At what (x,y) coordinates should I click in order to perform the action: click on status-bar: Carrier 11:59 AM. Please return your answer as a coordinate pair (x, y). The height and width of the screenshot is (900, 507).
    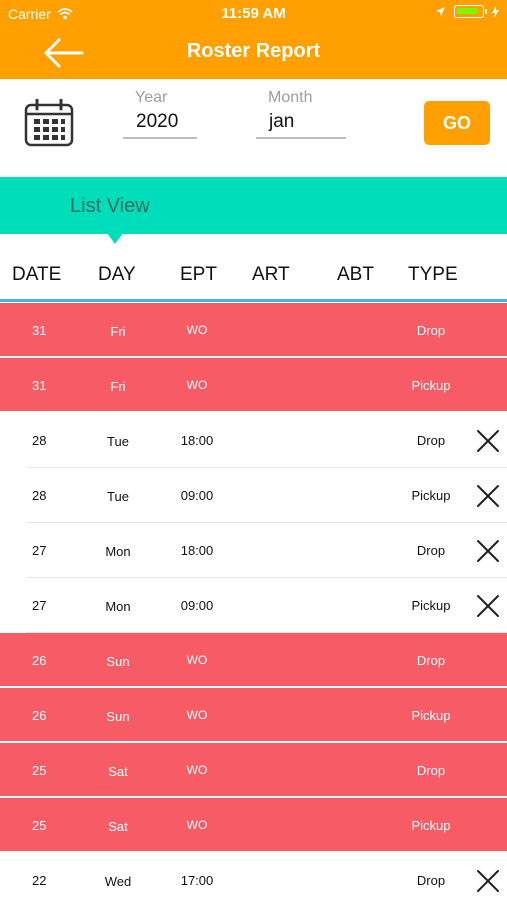
    Looking at the image, I should click on (253, 14).